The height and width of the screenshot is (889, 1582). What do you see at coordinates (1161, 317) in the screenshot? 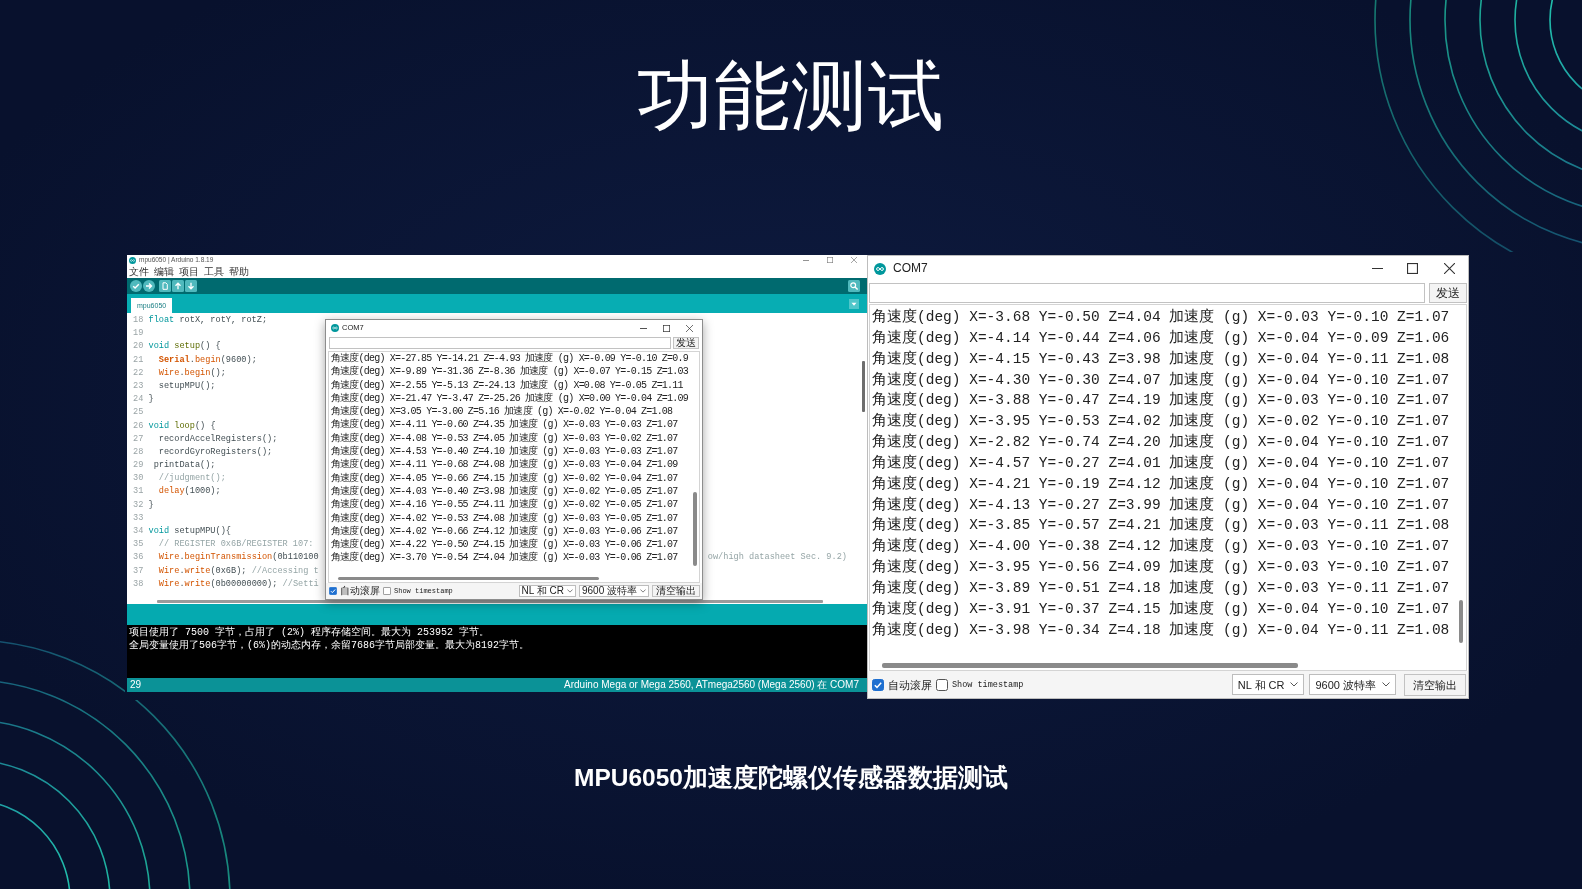
I see `output-line: 角速度(deg) X=-3.68 Y=-0.50 Z=4.04 加速度 (g) X=-0.03 Y=-0.10 Z=1.07` at bounding box center [1161, 317].